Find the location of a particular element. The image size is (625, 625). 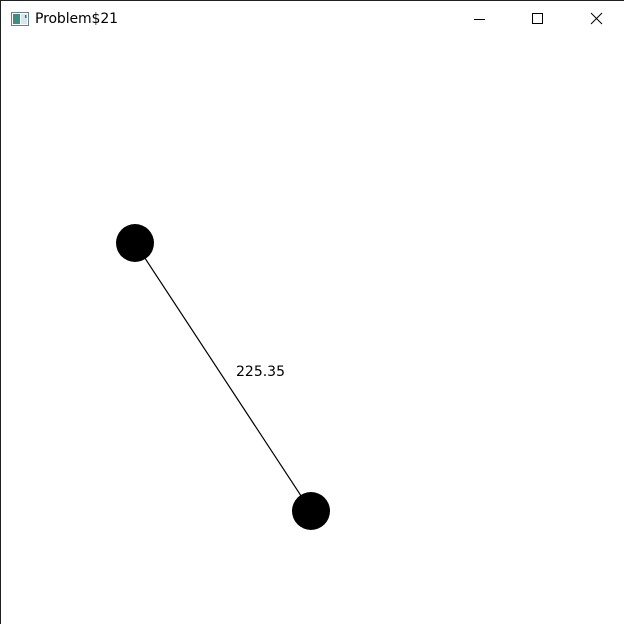

title-bar: Problem$21 is located at coordinates (312, 19).